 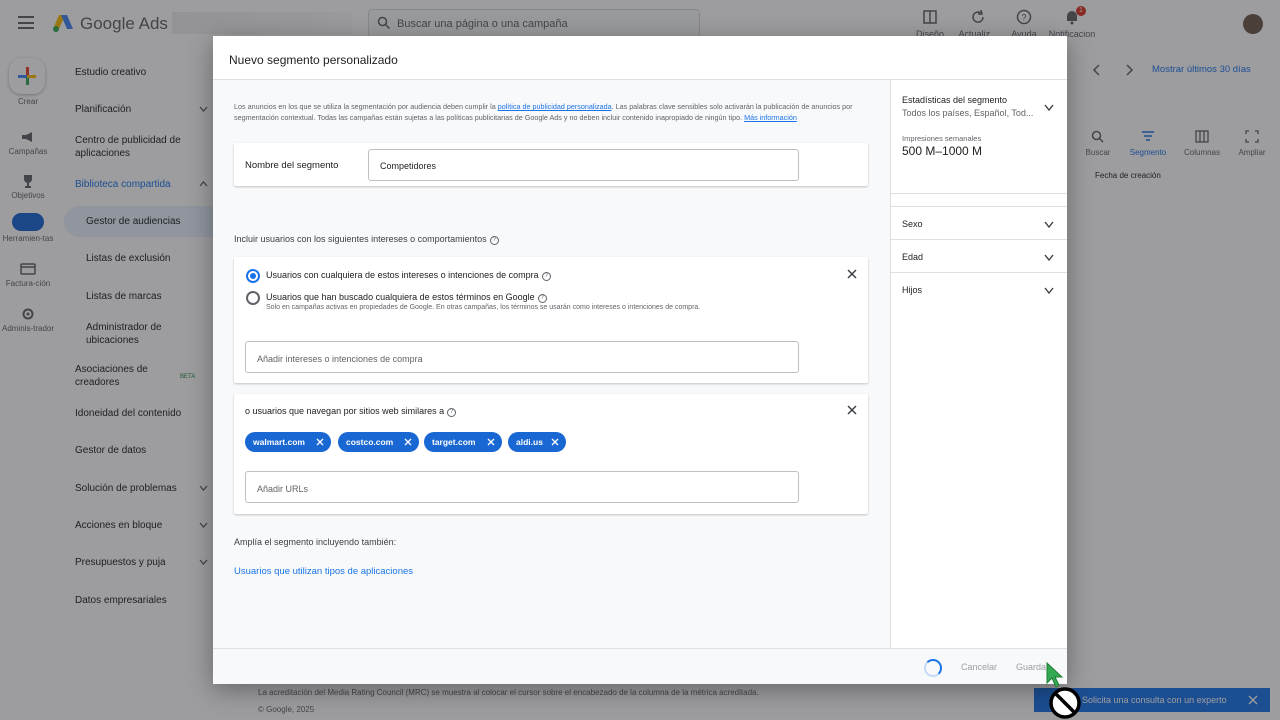 I want to click on cancel-button: Cancelar, so click(x=979, y=667).